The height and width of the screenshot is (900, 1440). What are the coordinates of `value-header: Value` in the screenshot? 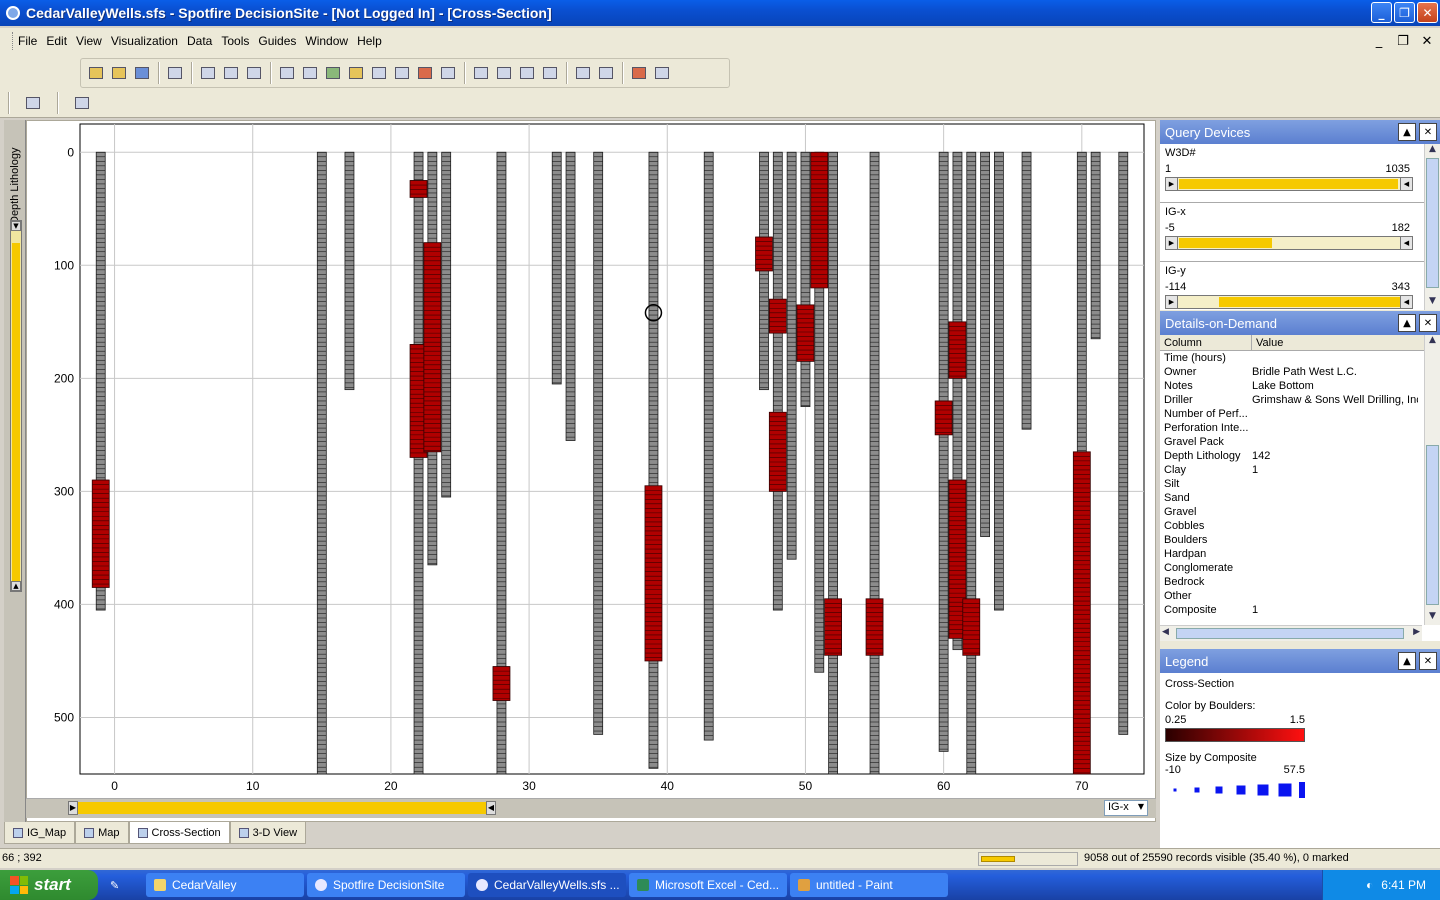 It's located at (1267, 342).